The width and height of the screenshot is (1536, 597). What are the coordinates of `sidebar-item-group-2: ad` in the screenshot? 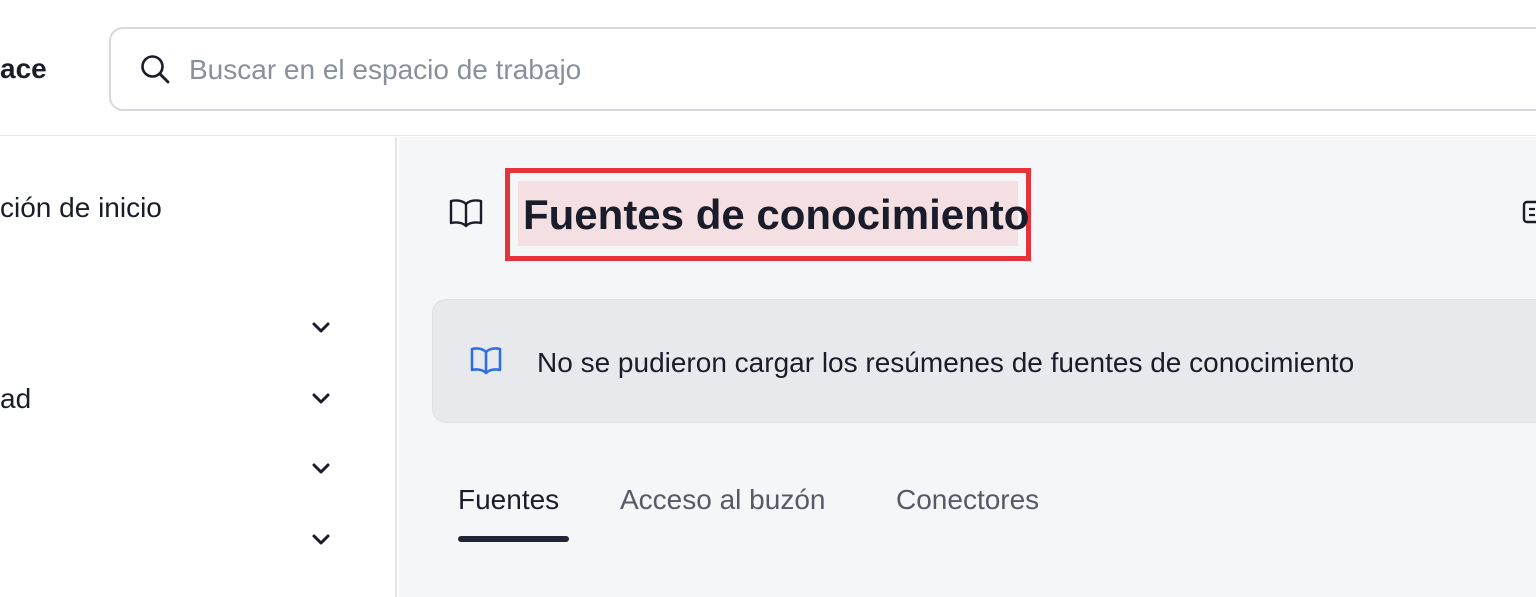 It's located at (180, 399).